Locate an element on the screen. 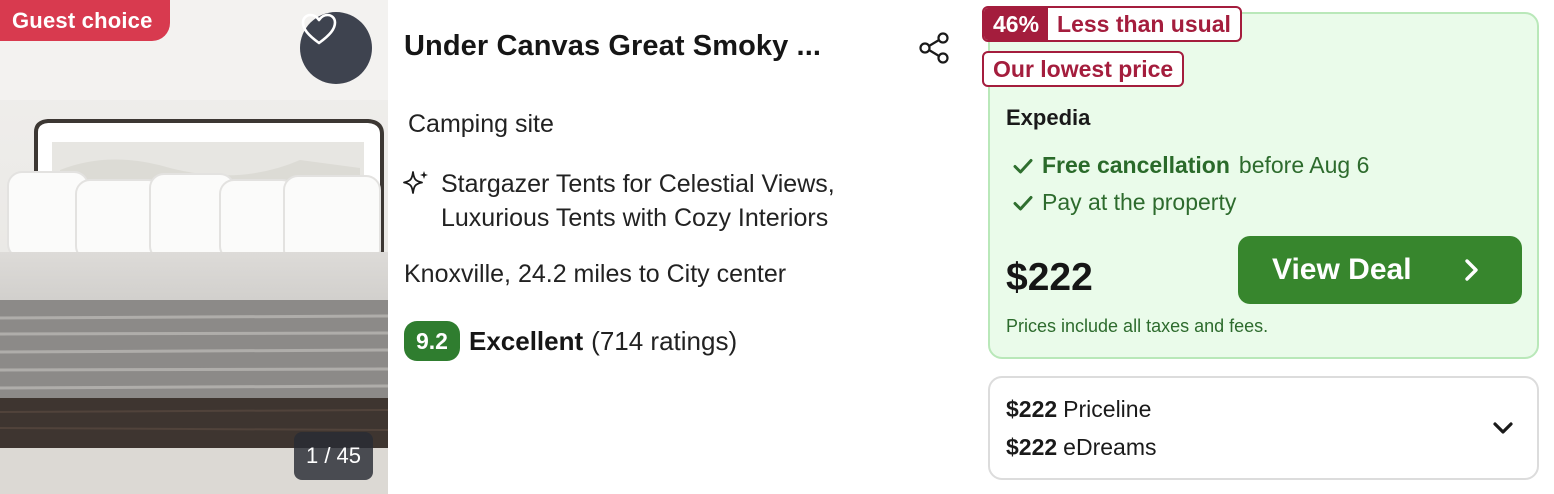 Image resolution: width=1554 pixels, height=494 pixels. perk-free-cancellation: Free cancellation before Aug 6 is located at coordinates (1190, 165).